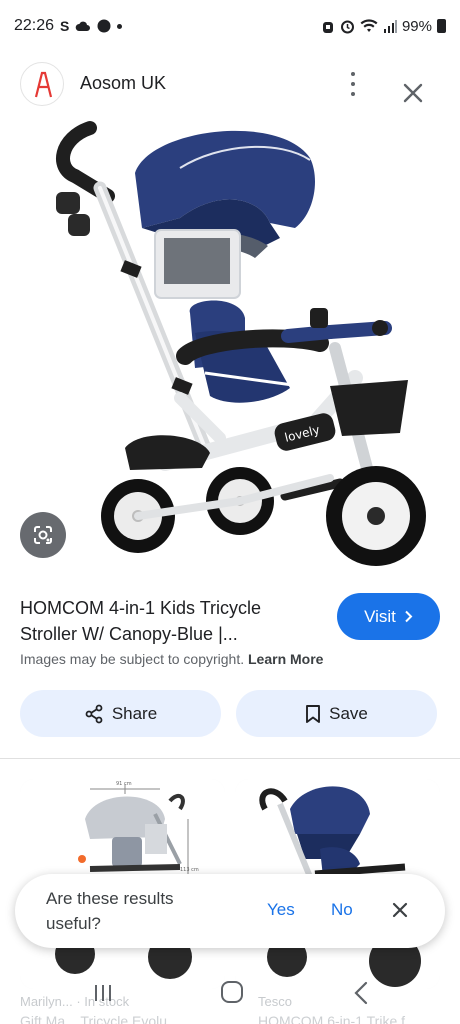 This screenshot has width=460, height=1024. Describe the element at coordinates (416, 26) in the screenshot. I see `battery-percent: 99%` at that location.